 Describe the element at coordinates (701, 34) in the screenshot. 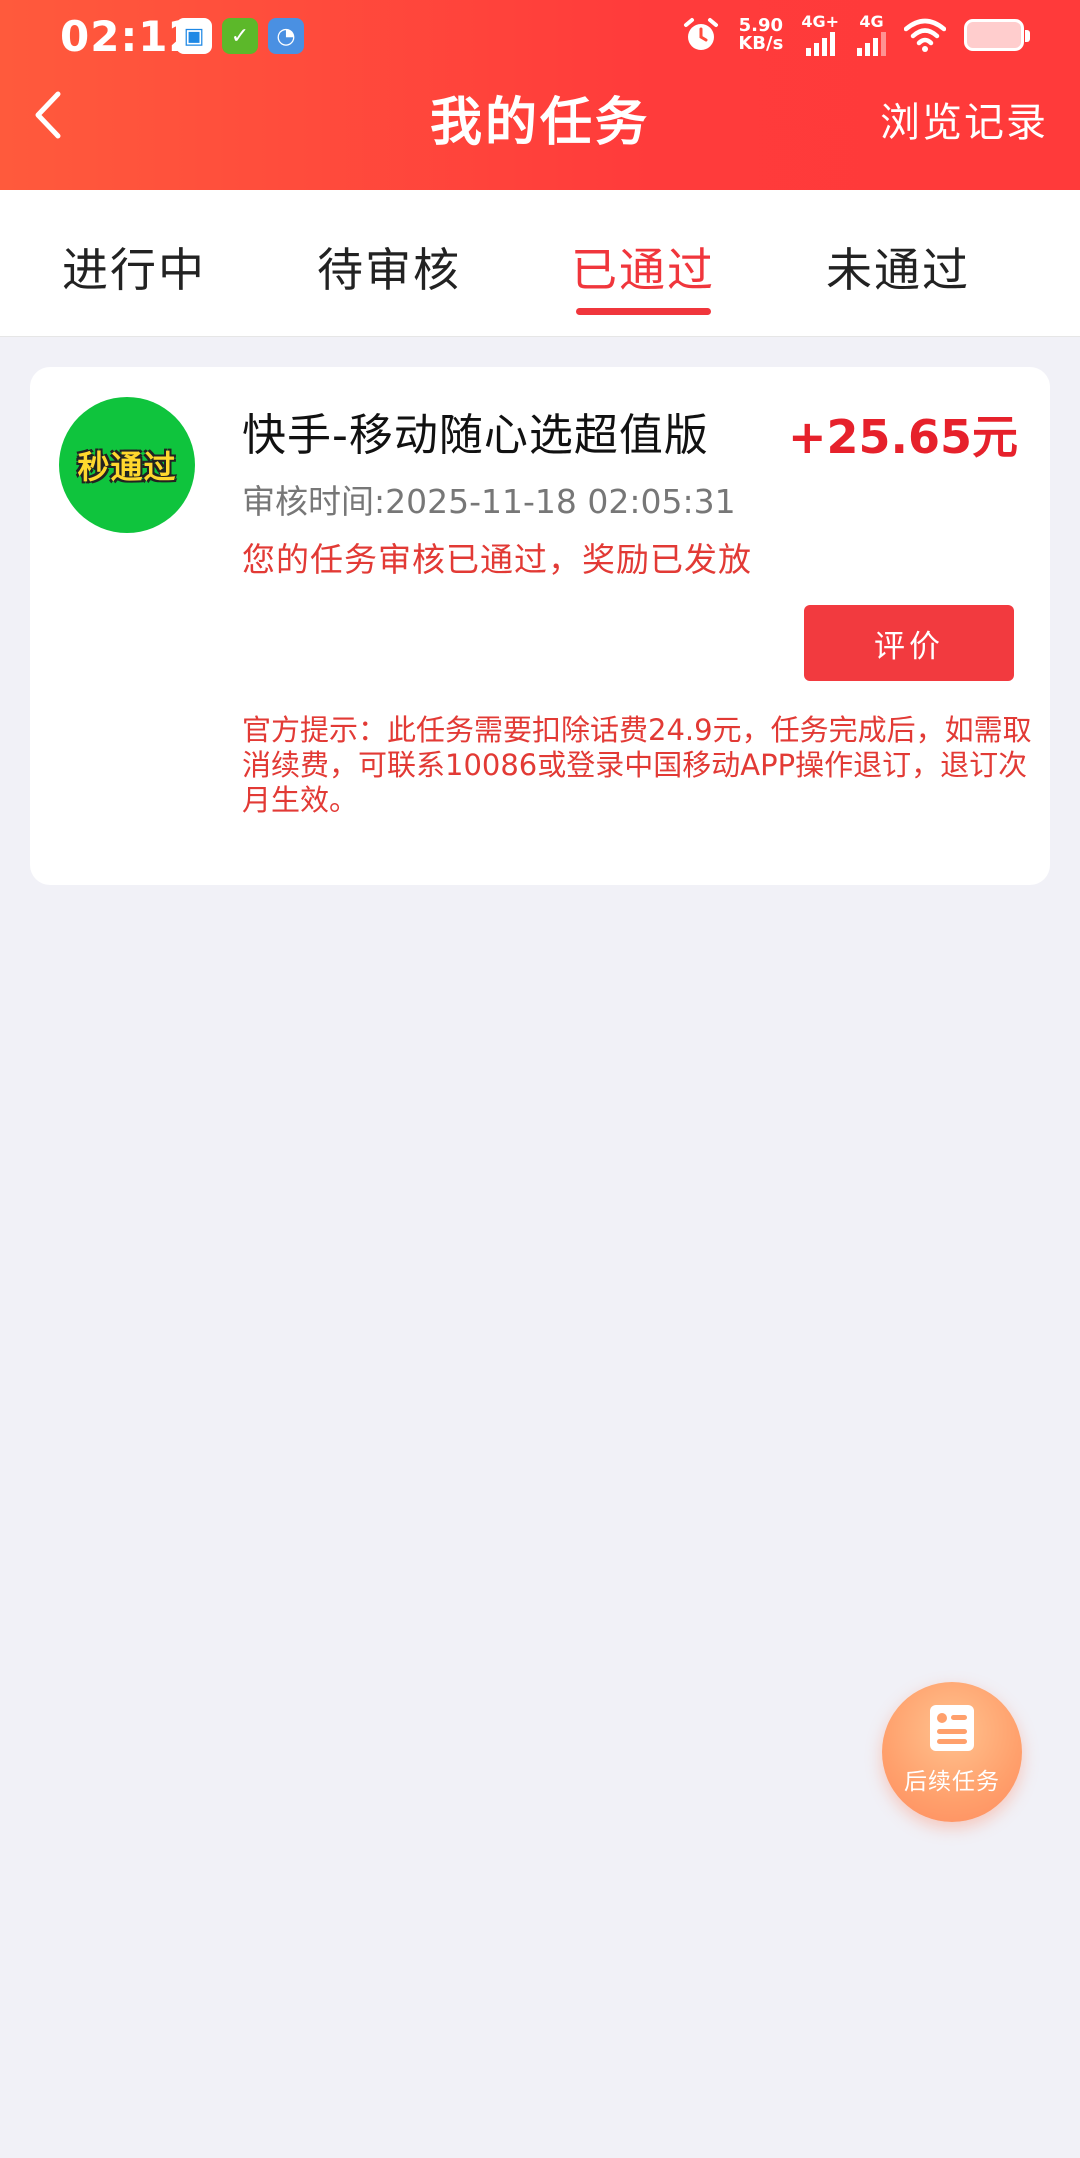

I see `alarm-icon` at that location.